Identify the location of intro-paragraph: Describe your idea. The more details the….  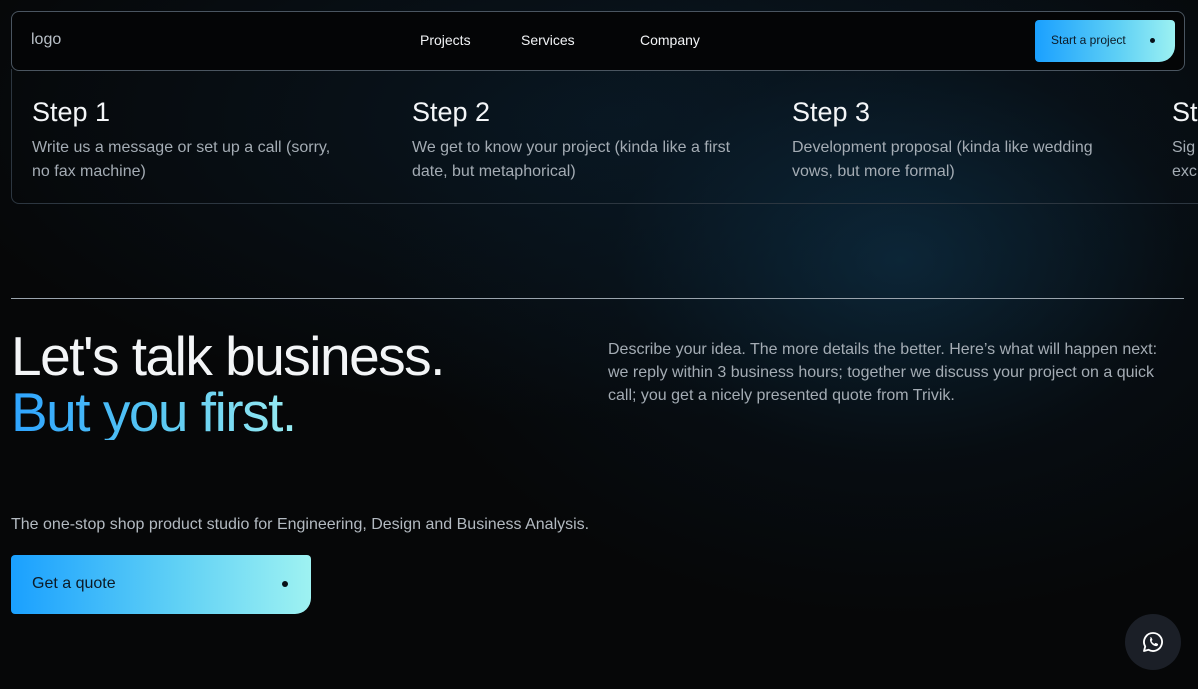
(883, 372).